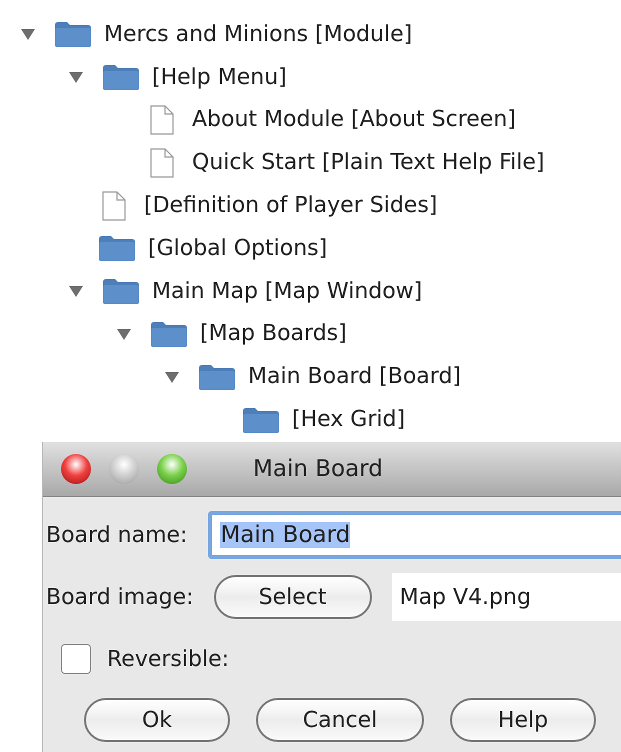  Describe the element at coordinates (291, 205) in the screenshot. I see `tree-item: [Definition of Player Sides]` at that location.